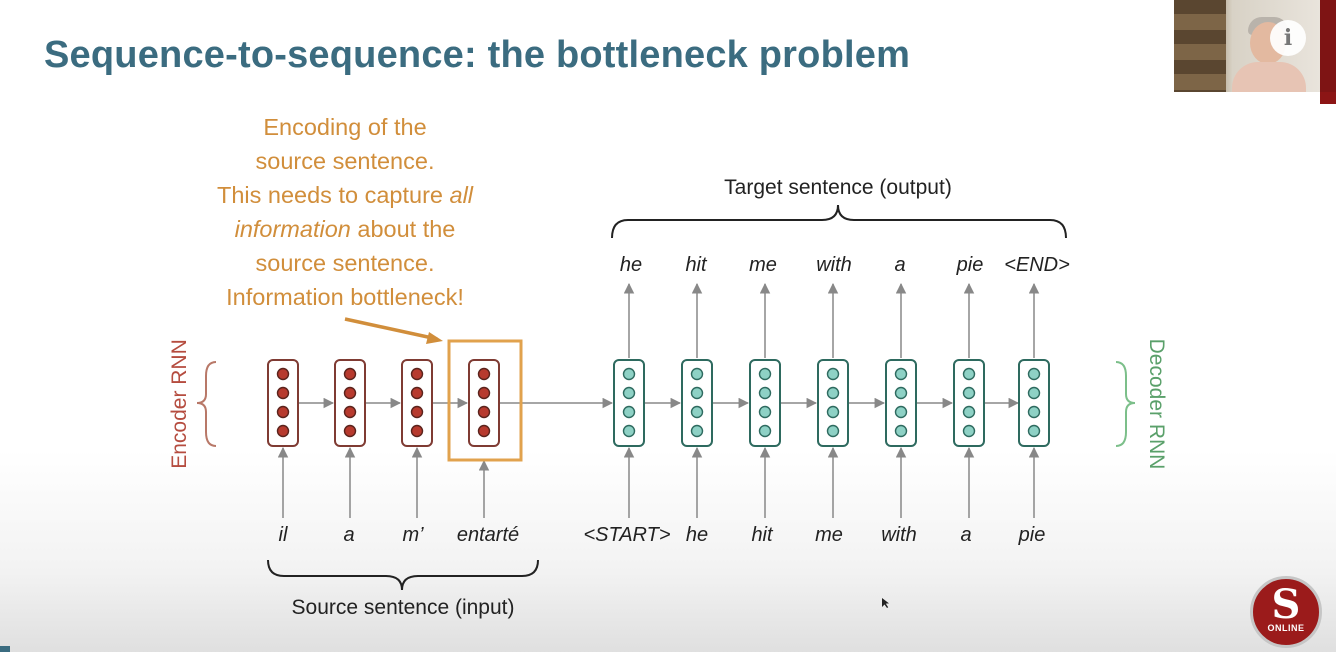  Describe the element at coordinates (1269, 77) in the screenshot. I see `presenter-shirt` at that location.